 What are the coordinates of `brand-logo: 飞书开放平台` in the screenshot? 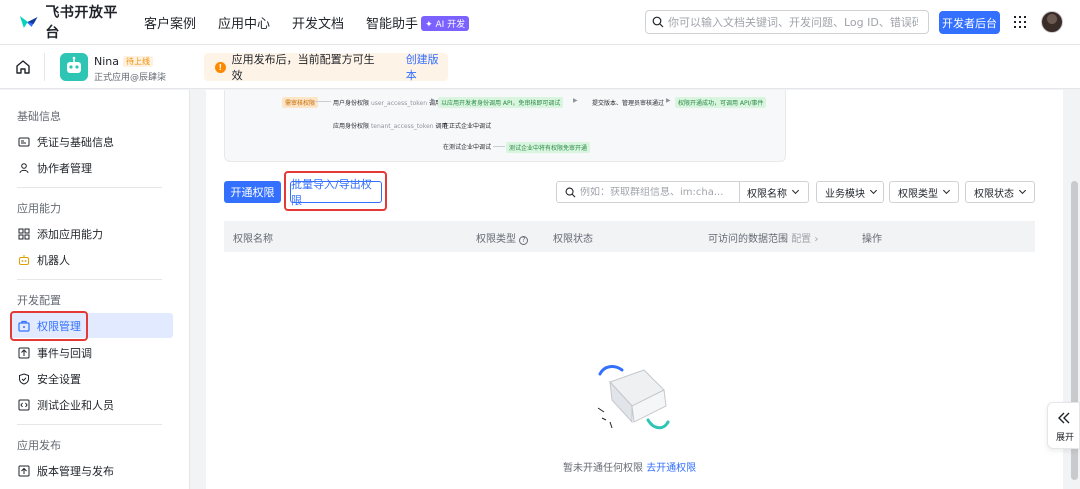 It's located at (74, 22).